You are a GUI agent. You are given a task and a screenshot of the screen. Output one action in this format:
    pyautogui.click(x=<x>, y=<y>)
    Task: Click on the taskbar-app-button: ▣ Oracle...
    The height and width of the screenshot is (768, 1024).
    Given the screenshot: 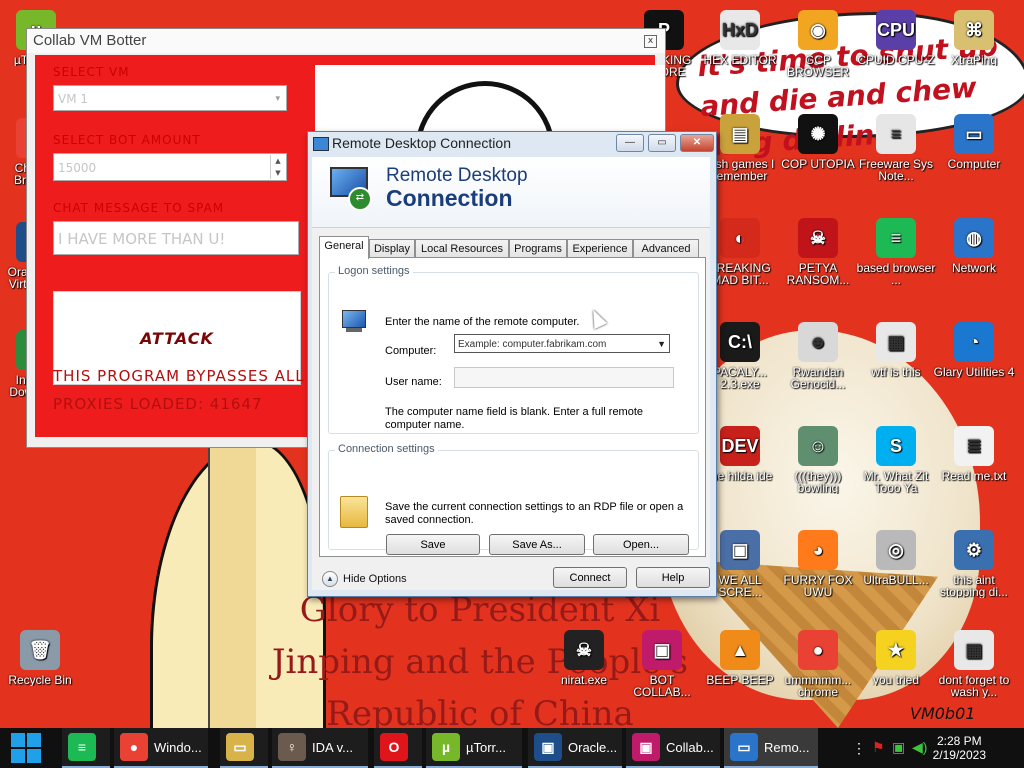 What is the action you would take?
    pyautogui.click(x=575, y=748)
    